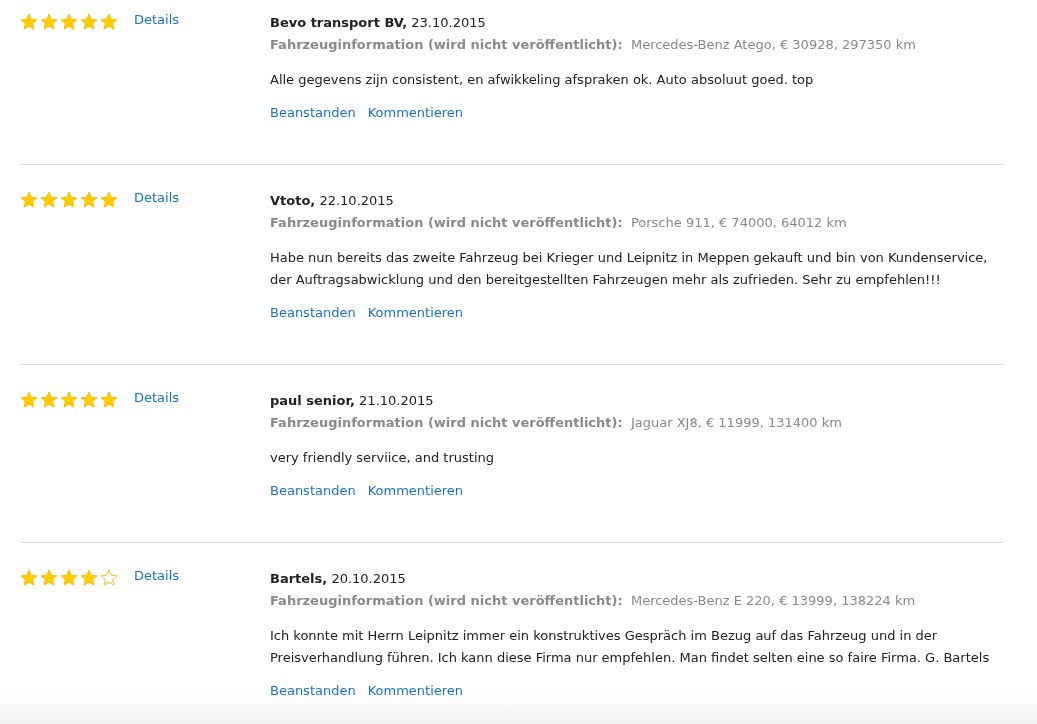  I want to click on review-text: Ich konnte mit Herrn Leipnitz immer ein konstruktives Gespräch im Bezug auf das Fahrzeug und in der Preisverhandlung führen. Ich kann diese Firma nur empfehlen. Man findet selten eine so faire Firma. G. Bartels, so click(630, 647).